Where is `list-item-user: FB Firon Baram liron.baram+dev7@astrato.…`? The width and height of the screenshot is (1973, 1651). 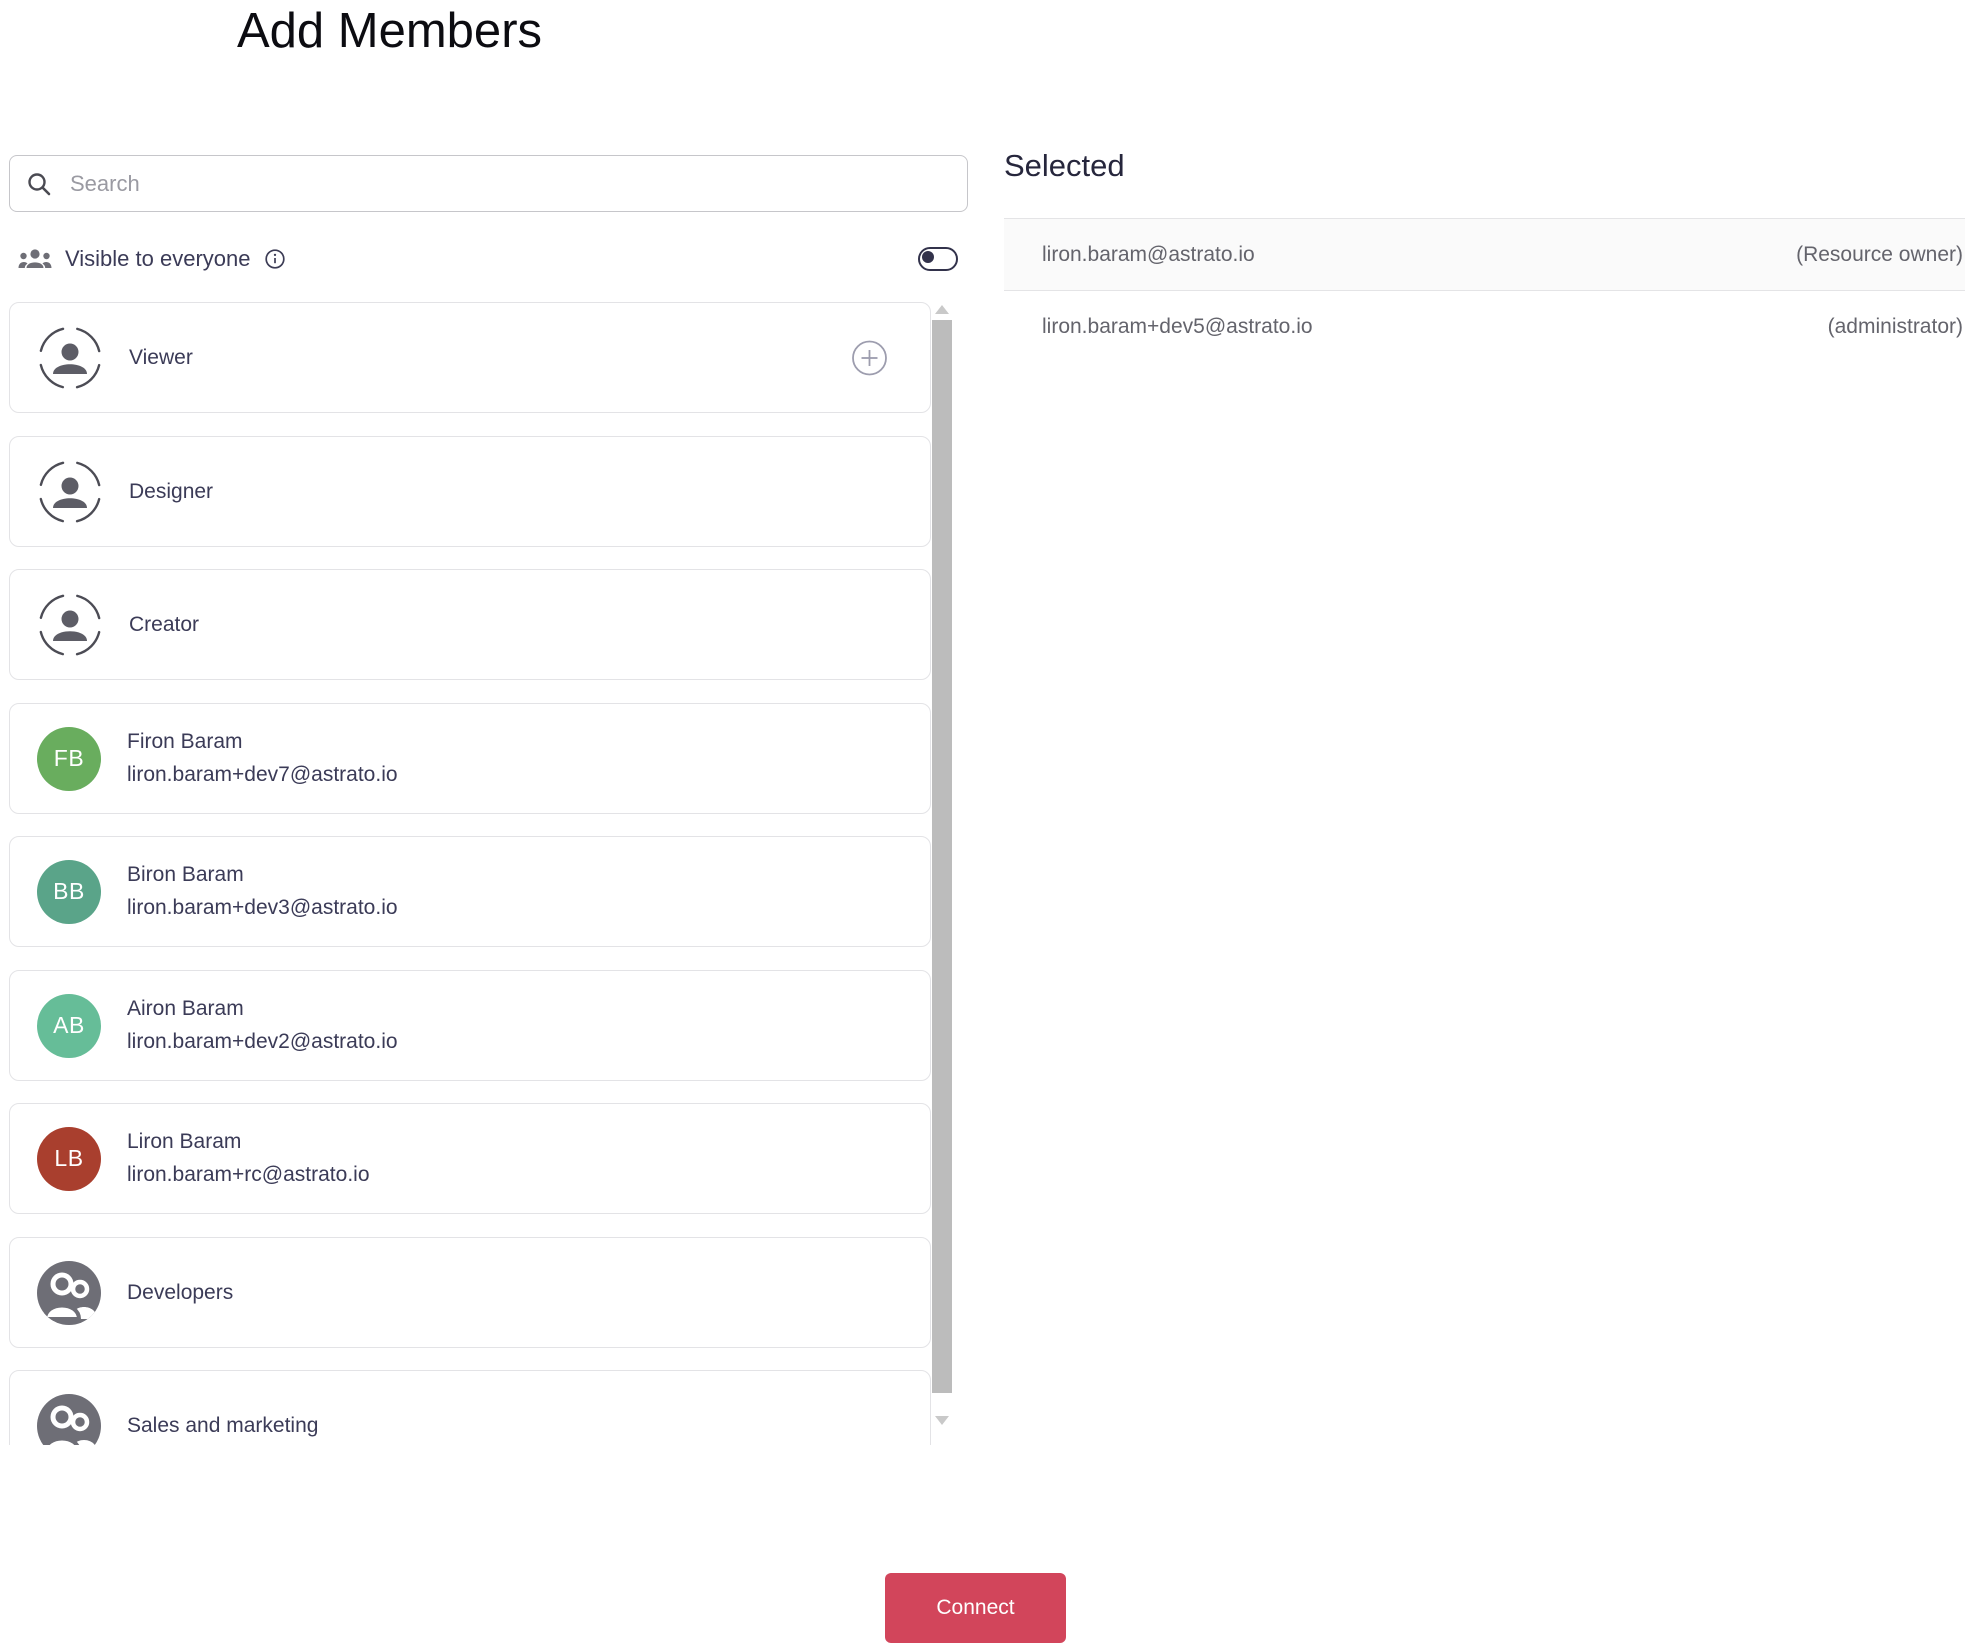 list-item-user: FB Firon Baram liron.baram+dev7@astrato.… is located at coordinates (470, 758).